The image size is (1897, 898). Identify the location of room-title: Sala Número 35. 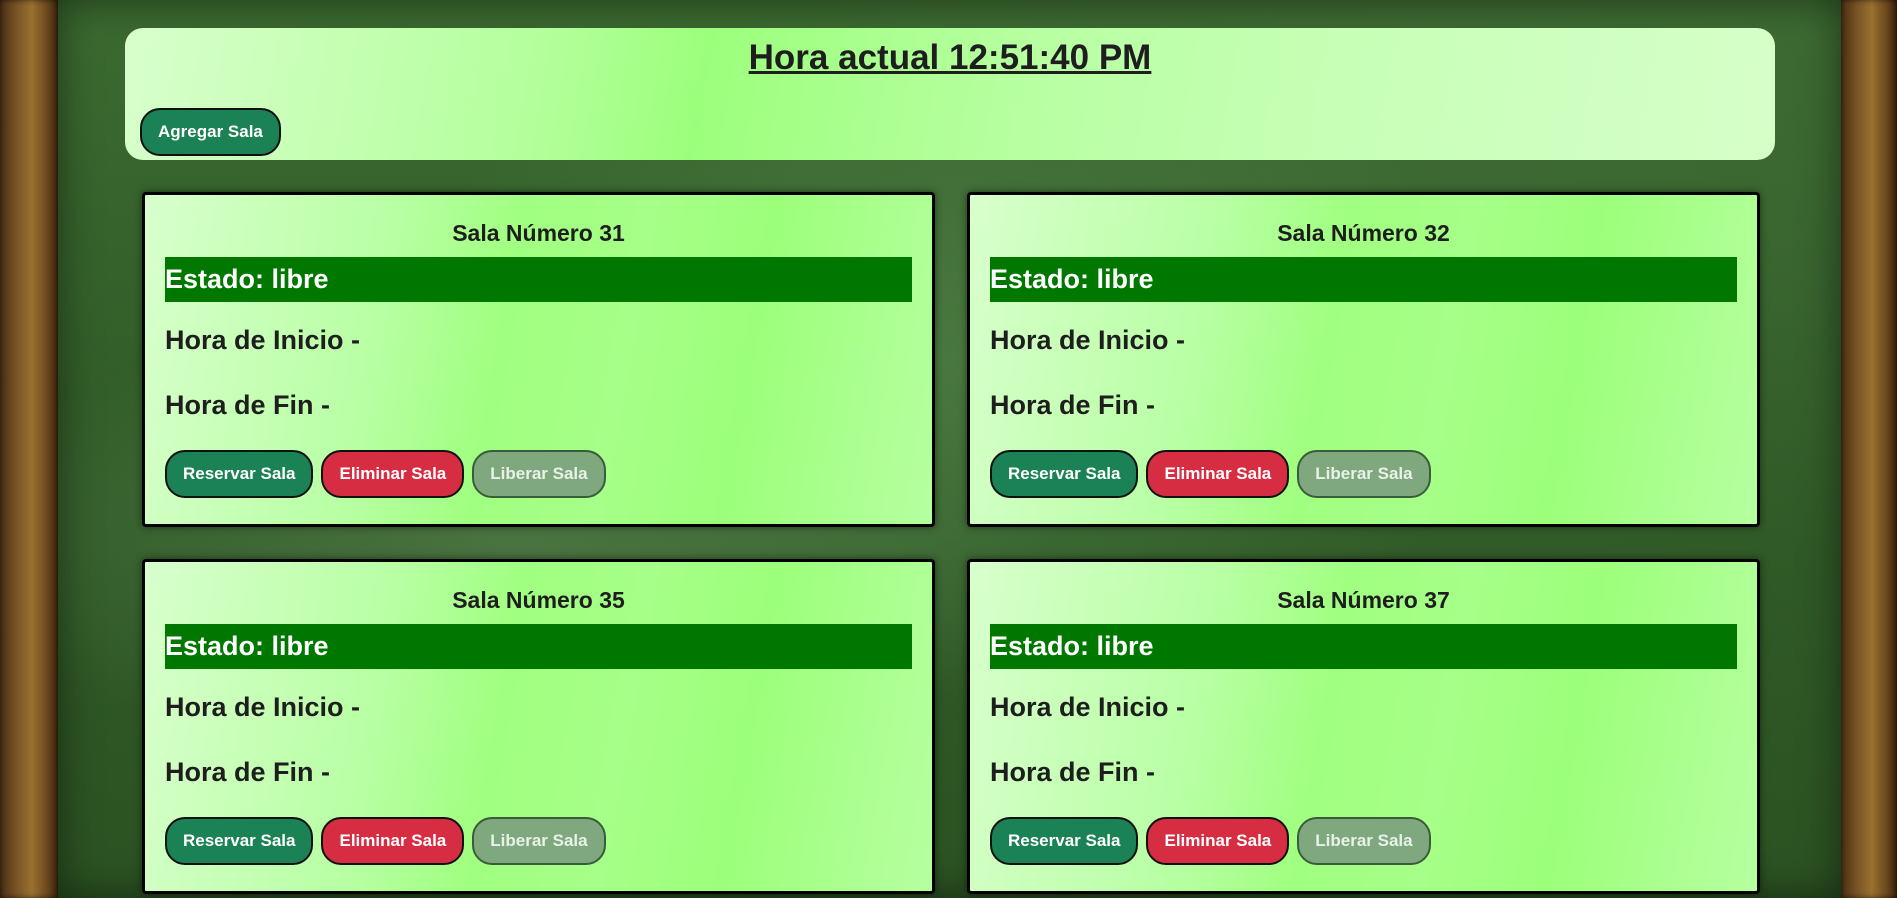
(538, 600).